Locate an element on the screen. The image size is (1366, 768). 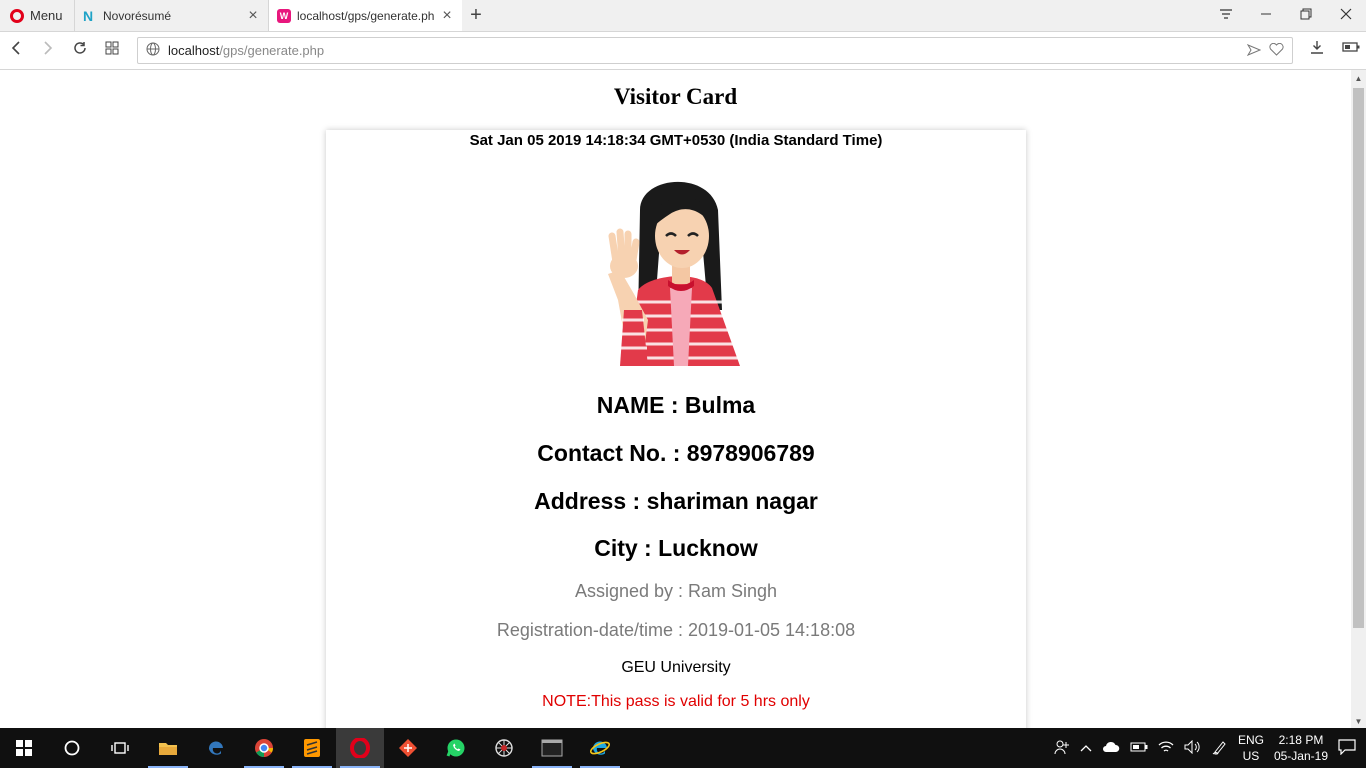
clock: 2:18 PM 05-Jan-19 is located at coordinates (1301, 748).